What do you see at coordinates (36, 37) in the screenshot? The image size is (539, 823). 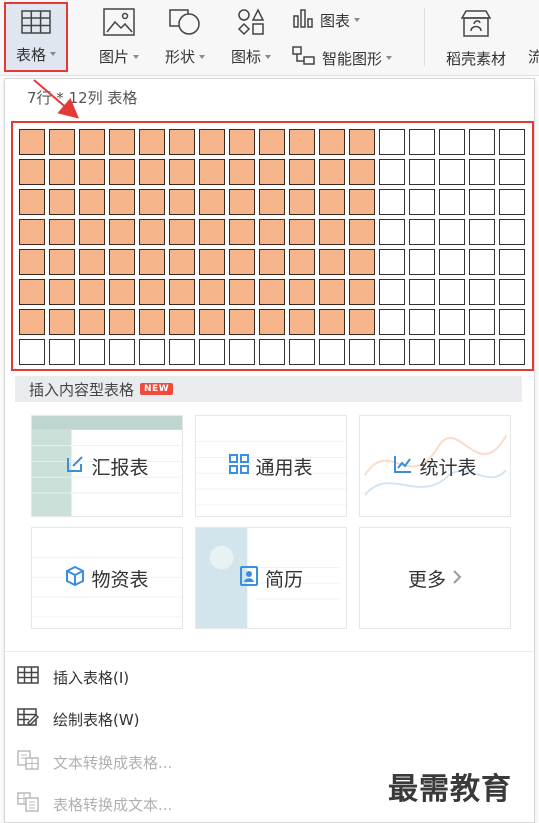 I see `table-button: 表格` at bounding box center [36, 37].